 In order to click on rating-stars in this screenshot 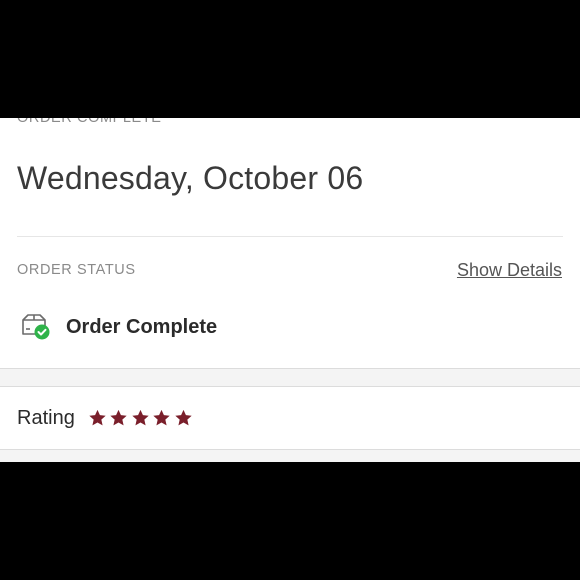, I will do `click(141, 418)`.